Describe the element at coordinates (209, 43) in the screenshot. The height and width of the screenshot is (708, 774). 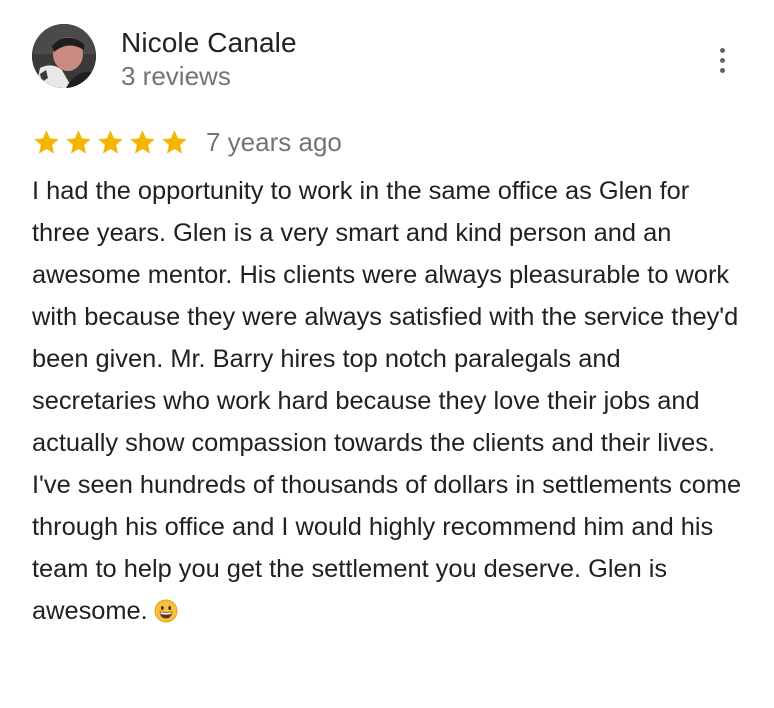
I see `reviewer-name: Nicole Canale` at that location.